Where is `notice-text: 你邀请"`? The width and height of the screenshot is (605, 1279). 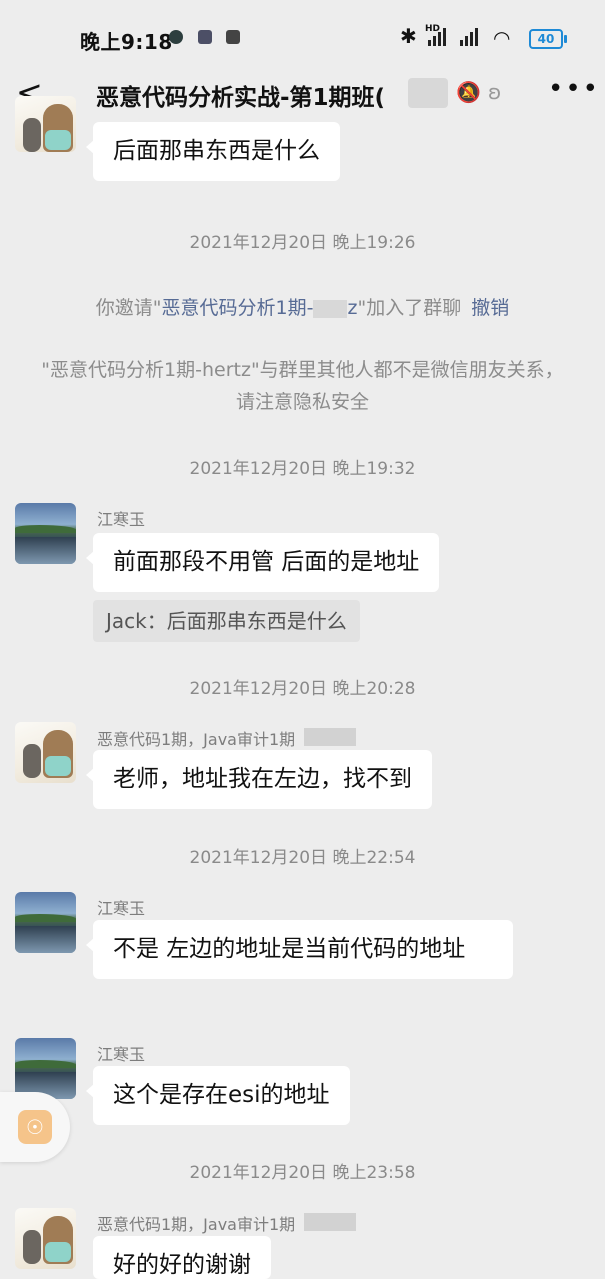 notice-text: 你邀请" is located at coordinates (128, 308).